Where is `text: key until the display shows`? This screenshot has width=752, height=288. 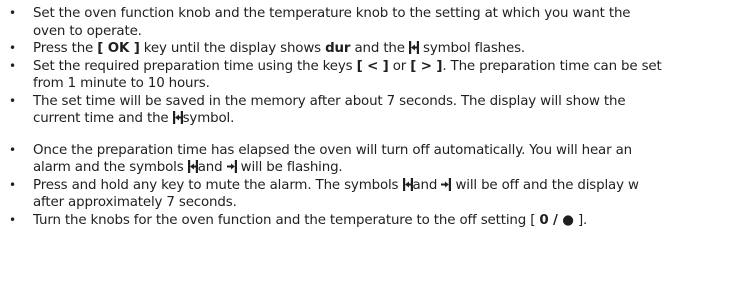
text: key until the display shows is located at coordinates (232, 48).